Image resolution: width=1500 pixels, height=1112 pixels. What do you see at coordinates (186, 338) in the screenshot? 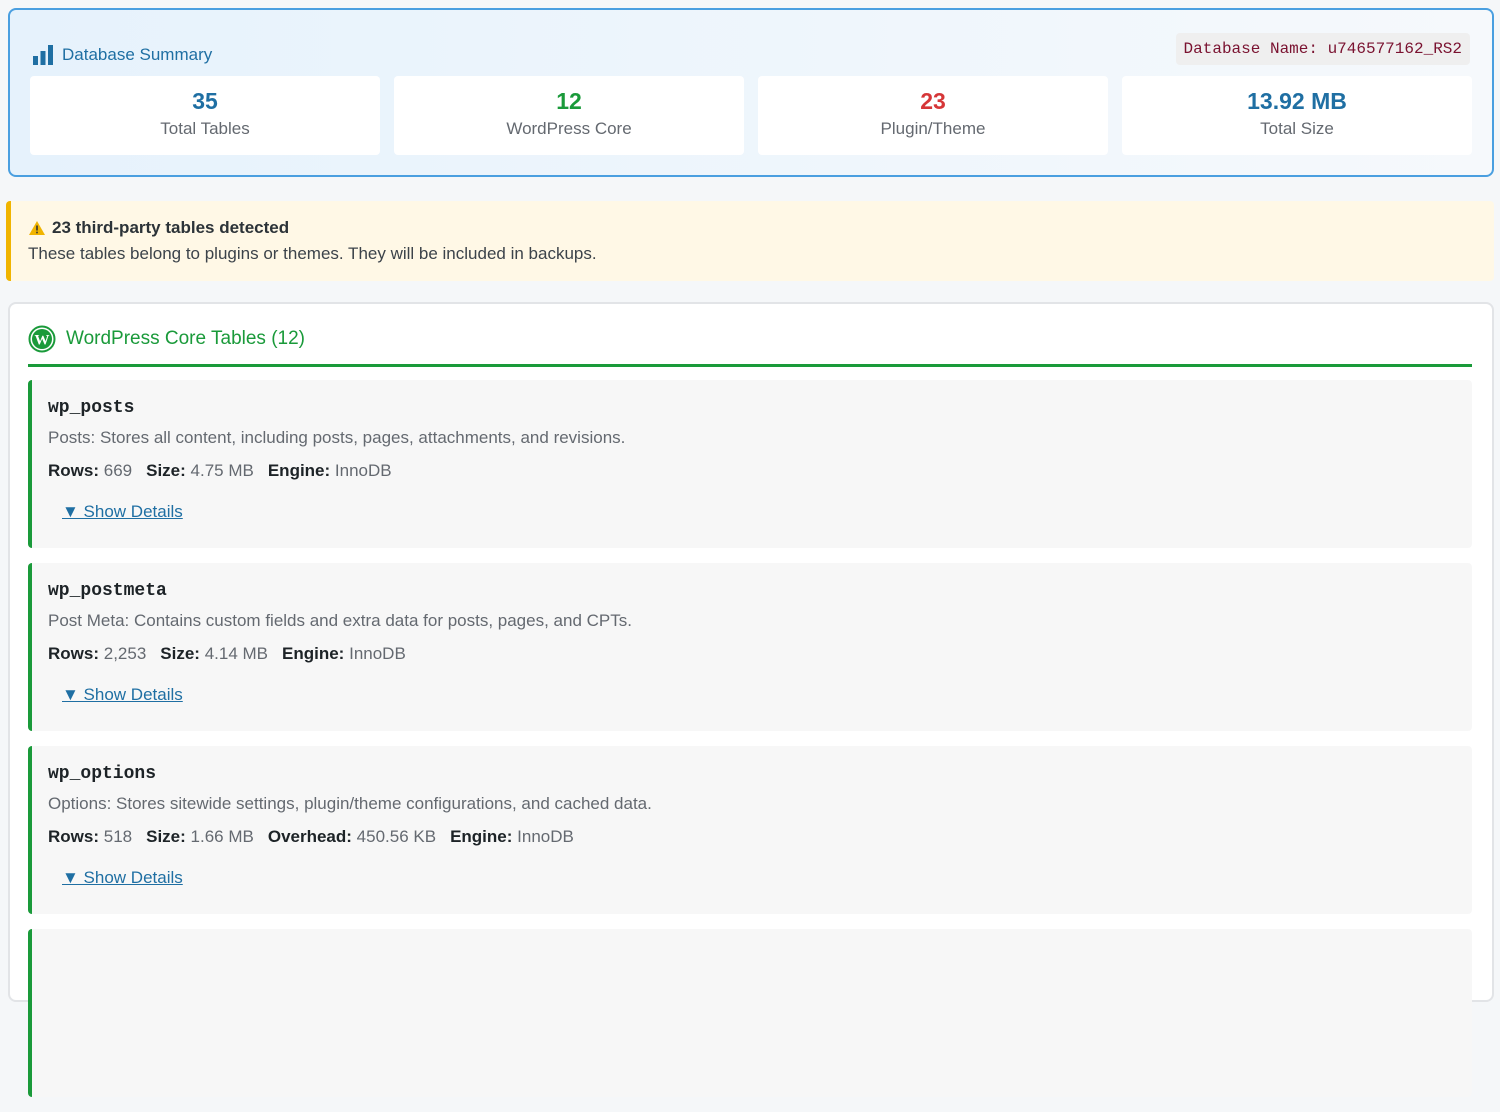
I see `core-tables-title: WordPress Core Tables (12)` at bounding box center [186, 338].